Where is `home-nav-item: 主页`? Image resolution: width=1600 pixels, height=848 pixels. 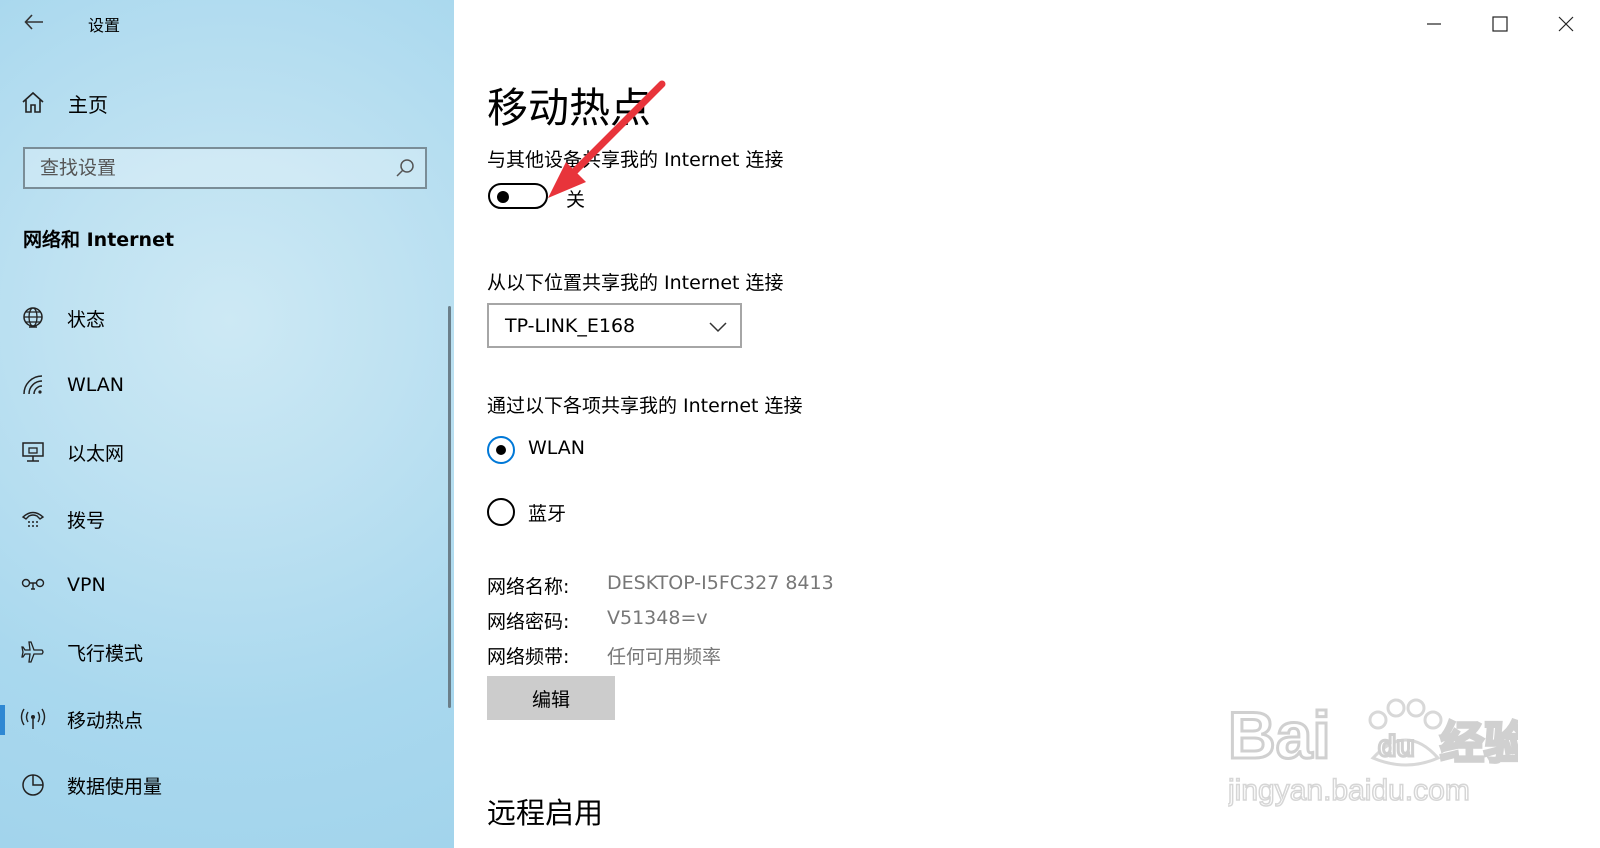
home-nav-item: 主页 is located at coordinates (64, 103).